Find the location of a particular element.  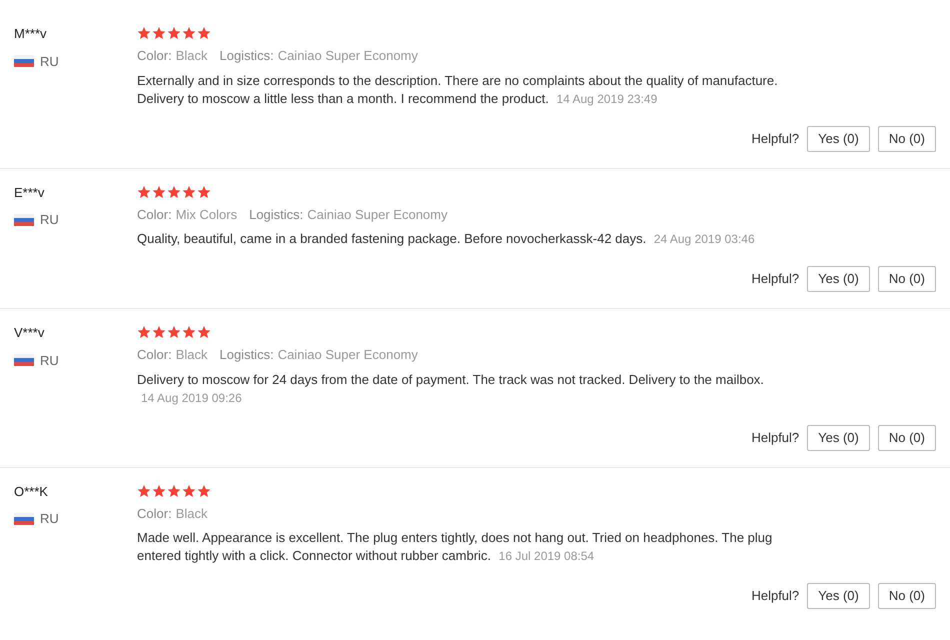

attribute-value: Mix Colors is located at coordinates (207, 215).